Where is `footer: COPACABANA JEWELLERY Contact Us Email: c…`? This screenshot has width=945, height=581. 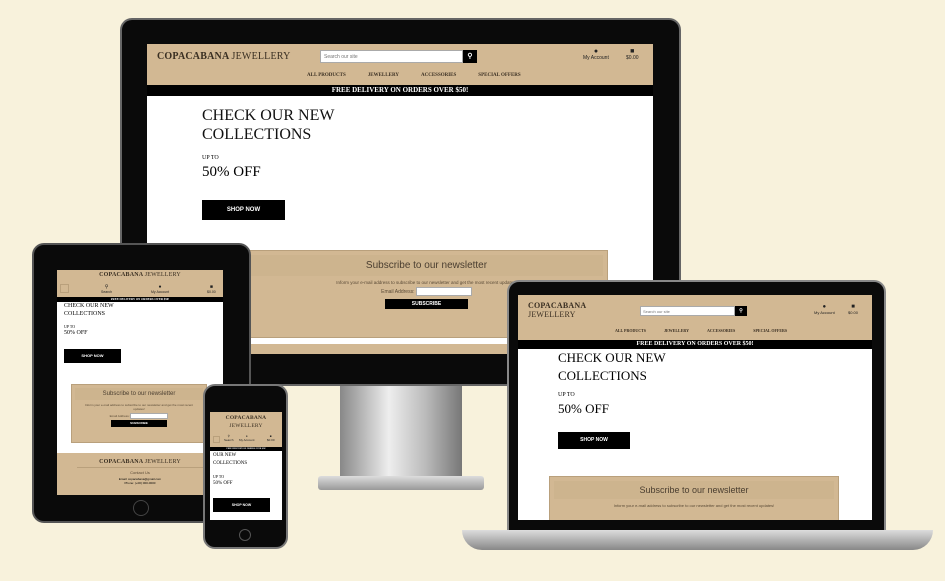 footer: COPACABANA JEWELLERY Contact Us Email: c… is located at coordinates (140, 474).